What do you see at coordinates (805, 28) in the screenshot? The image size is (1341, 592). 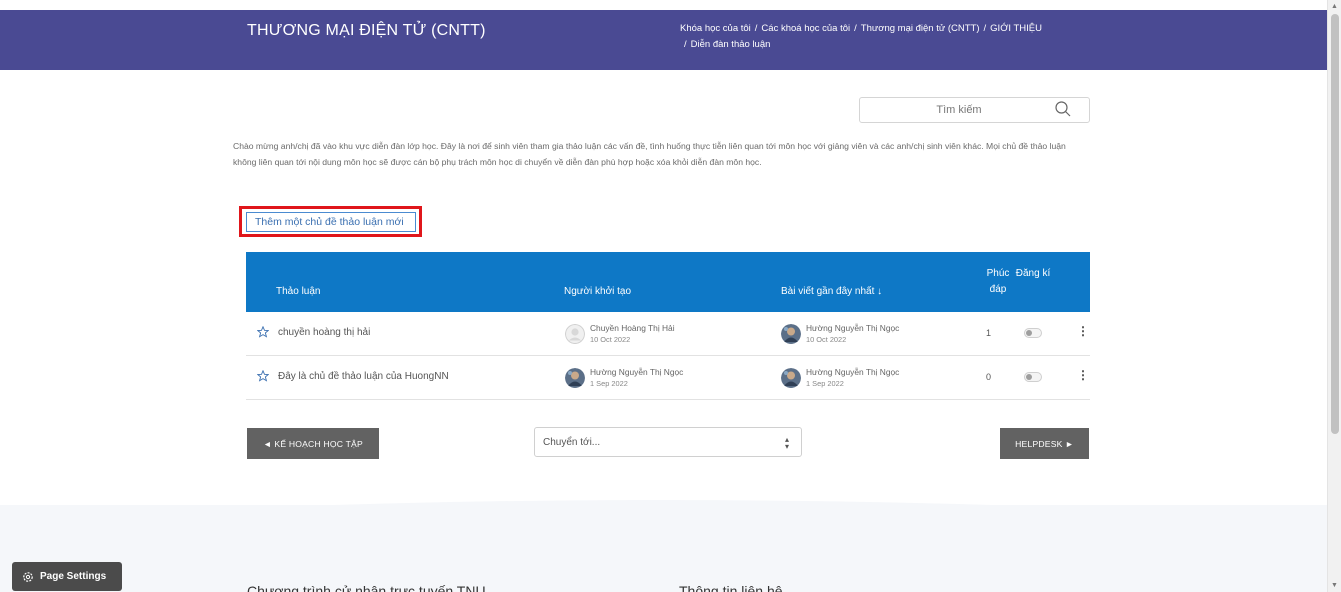 I see `breadcrumb-item-all-courses: Các khoá học của tôi` at bounding box center [805, 28].